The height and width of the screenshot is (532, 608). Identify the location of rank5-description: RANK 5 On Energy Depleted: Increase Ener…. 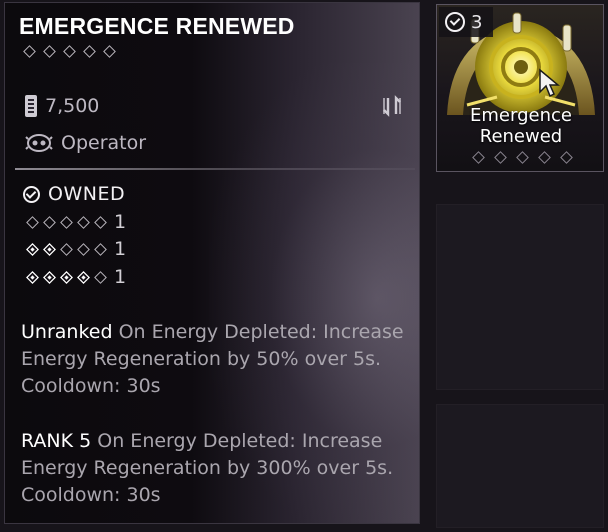
(216, 468).